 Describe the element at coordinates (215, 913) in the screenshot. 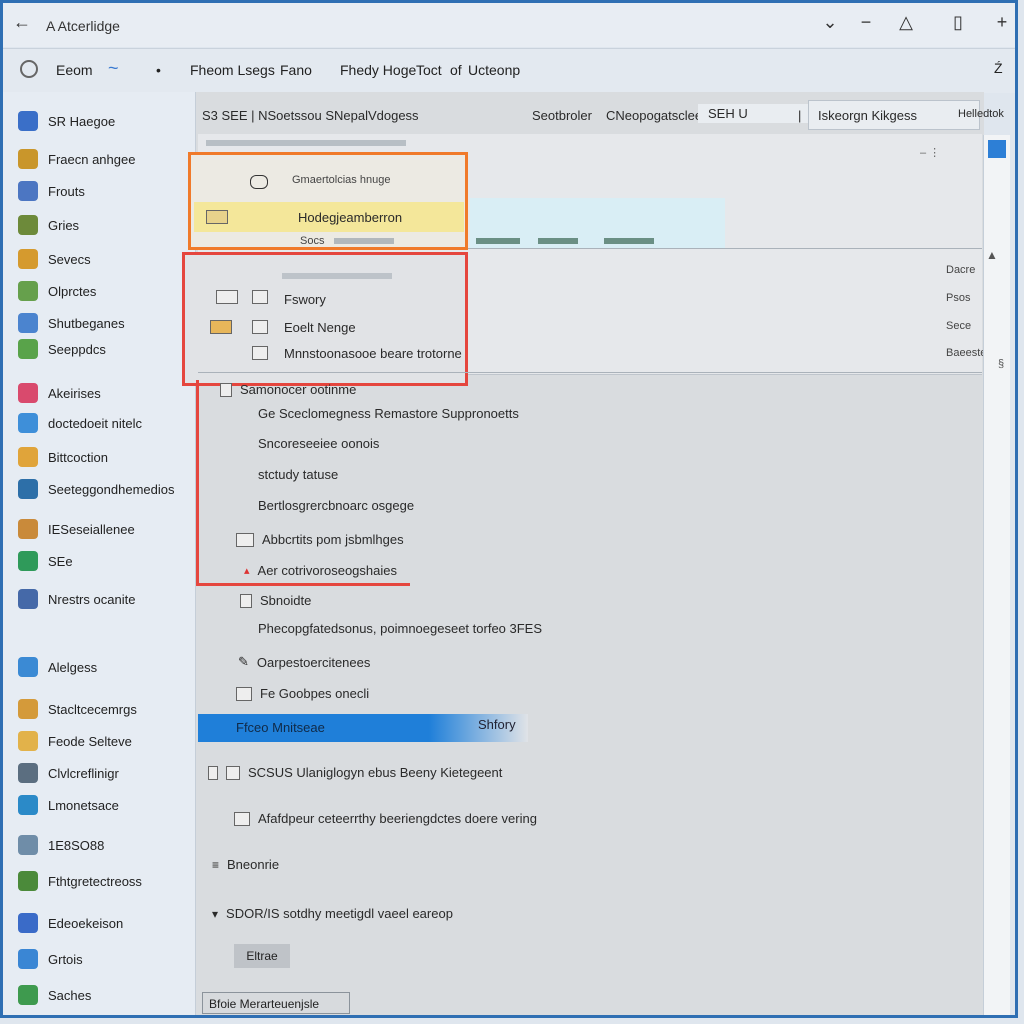

I see `arrow-icon: ▾` at that location.